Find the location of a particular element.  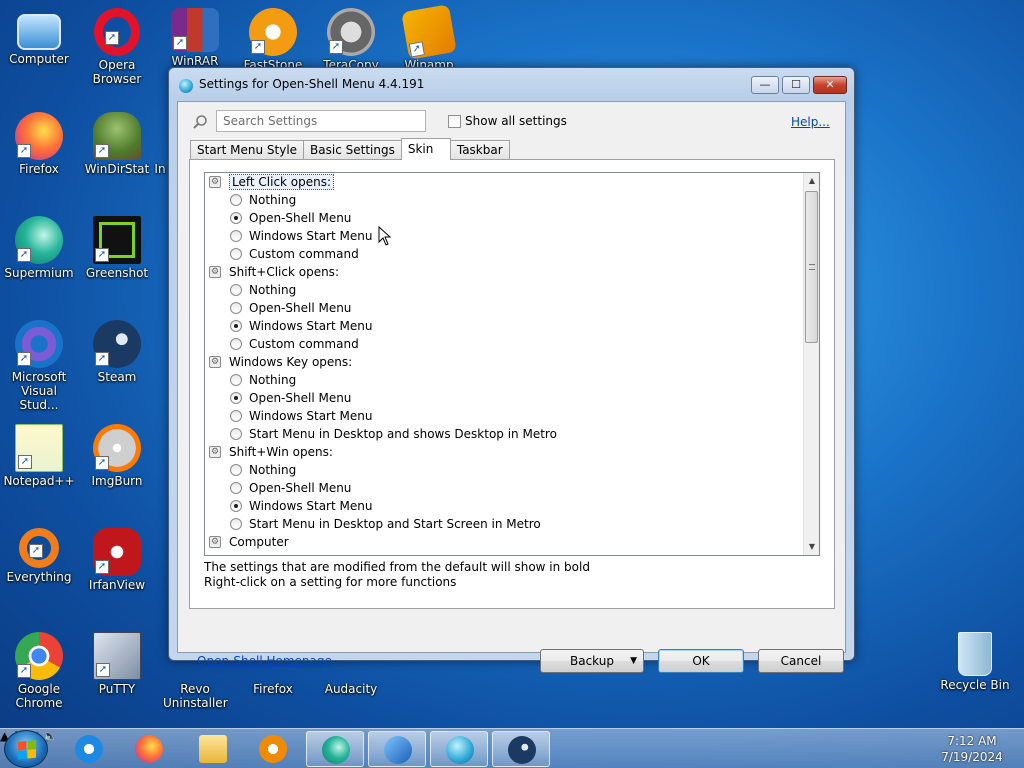

show-all-checkbox is located at coordinates (454, 121).